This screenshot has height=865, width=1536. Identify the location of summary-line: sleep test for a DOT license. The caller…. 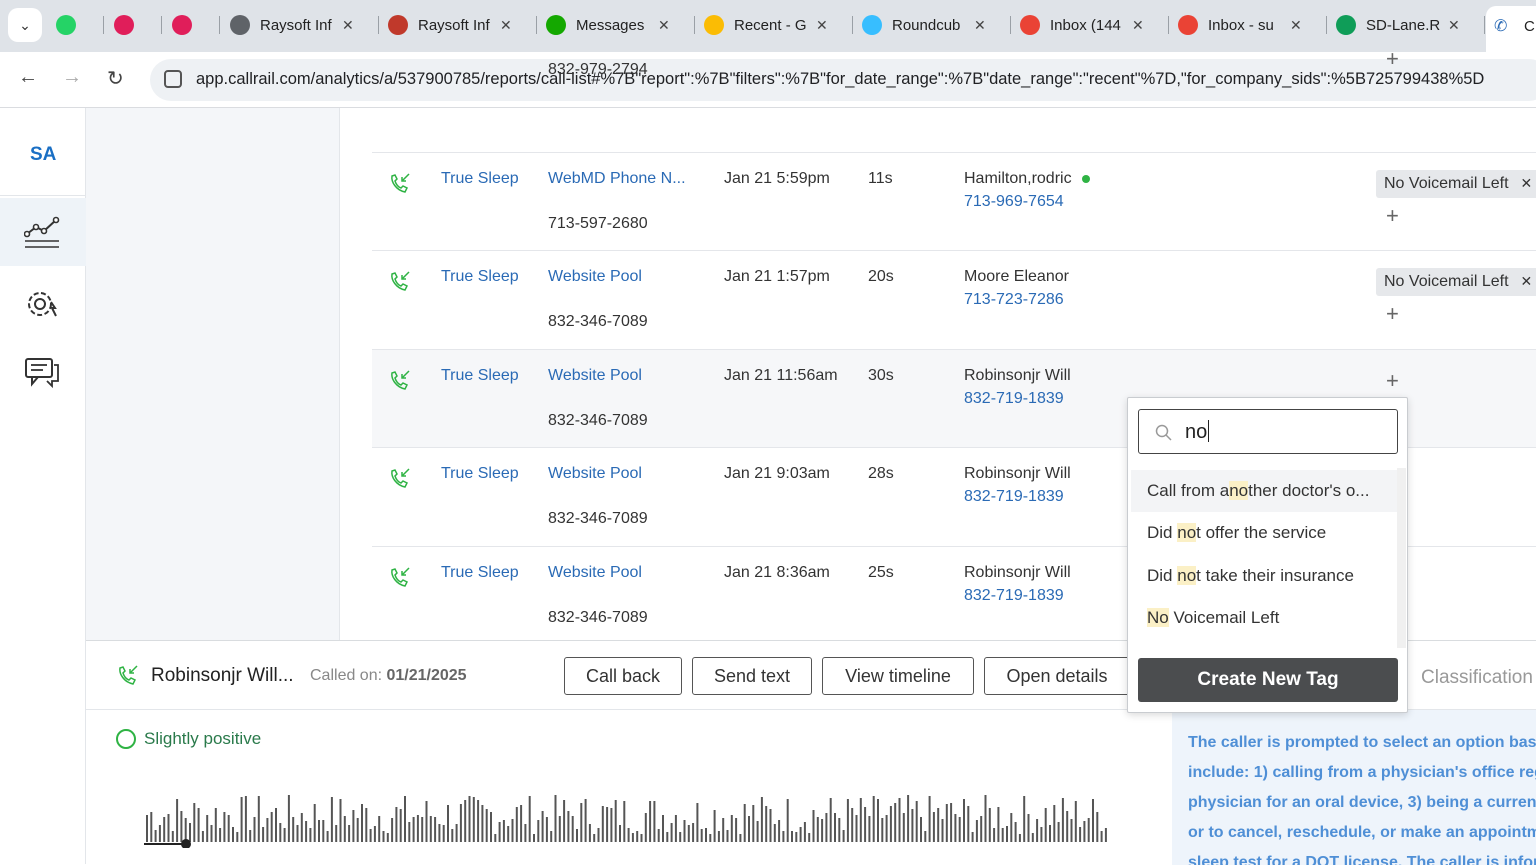
(1362, 859).